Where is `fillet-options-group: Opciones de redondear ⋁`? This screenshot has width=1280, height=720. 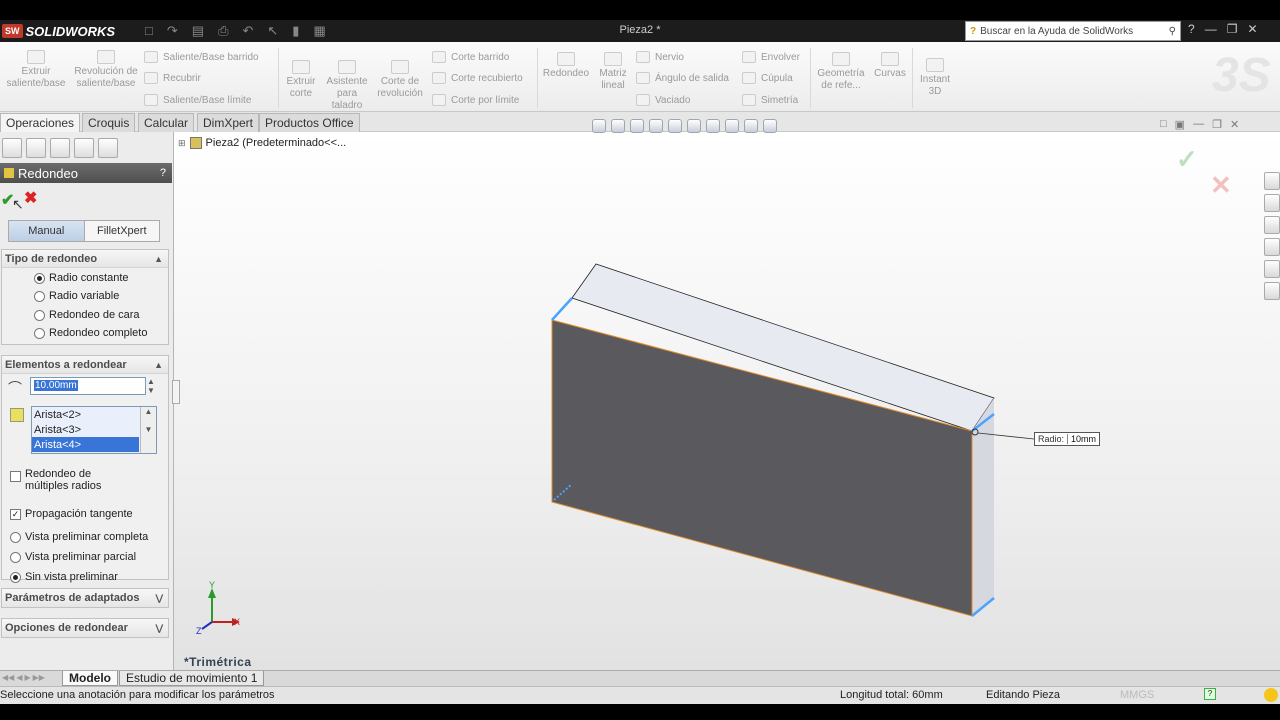 fillet-options-group: Opciones de redondear ⋁ is located at coordinates (85, 628).